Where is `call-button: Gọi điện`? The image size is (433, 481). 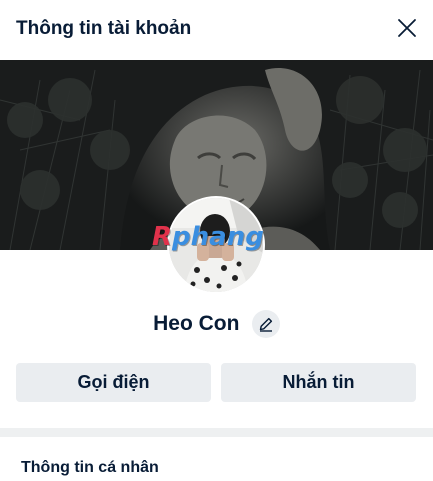 call-button: Gọi điện is located at coordinates (113, 382).